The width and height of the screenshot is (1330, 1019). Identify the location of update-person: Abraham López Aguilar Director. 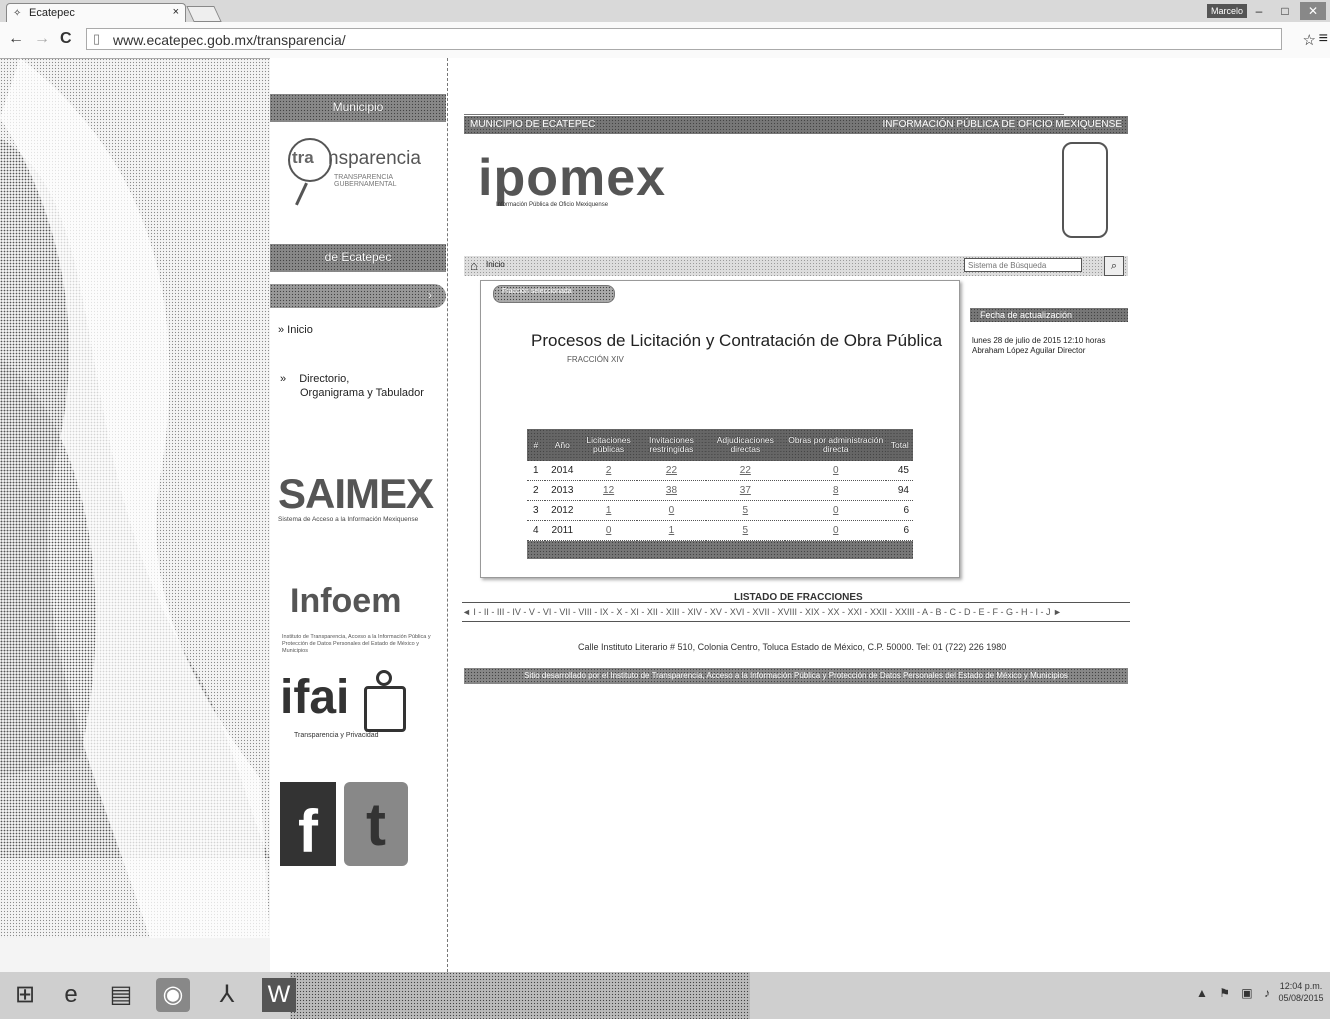
(1029, 350).